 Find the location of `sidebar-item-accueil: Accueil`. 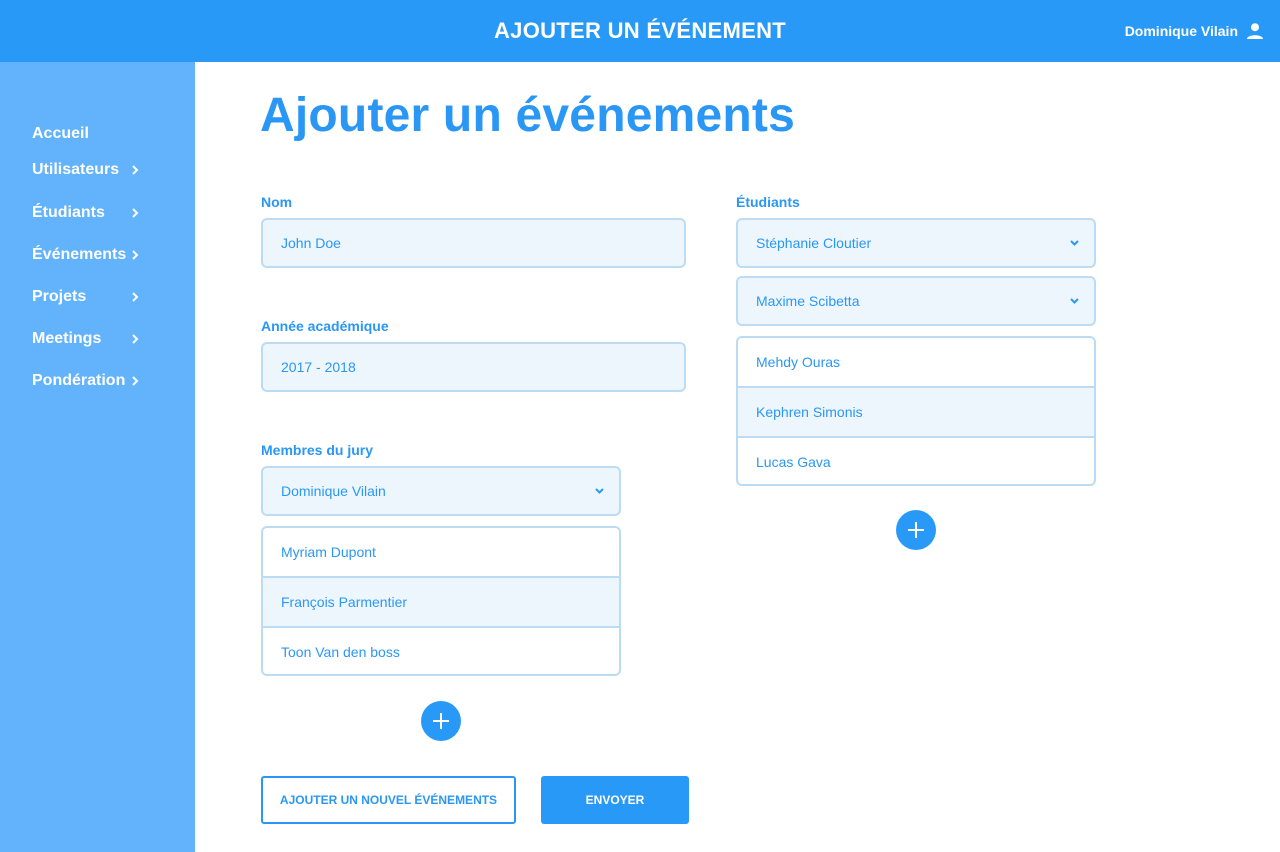

sidebar-item-accueil: Accueil is located at coordinates (60, 134).